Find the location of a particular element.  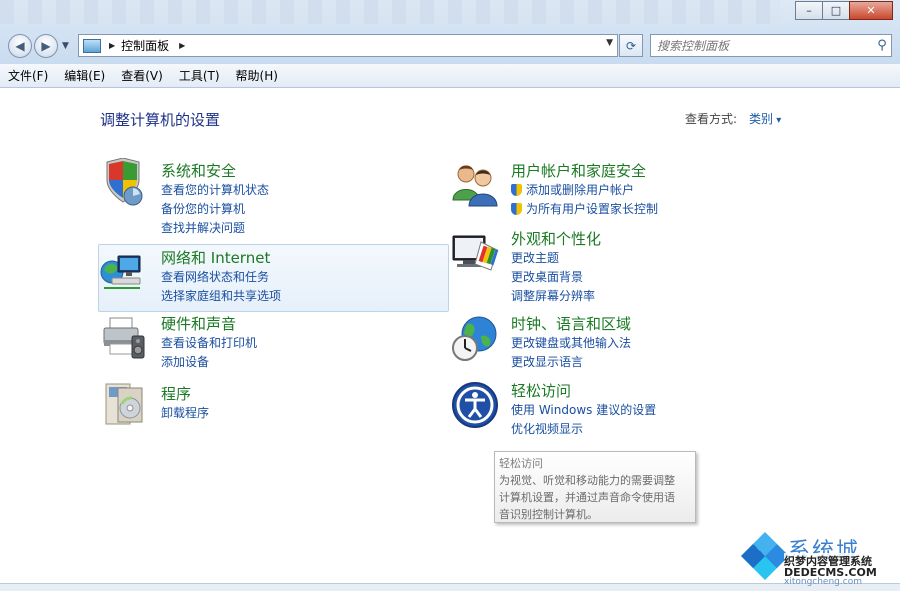

forward-arrow-icon: ▶ is located at coordinates (46, 46).